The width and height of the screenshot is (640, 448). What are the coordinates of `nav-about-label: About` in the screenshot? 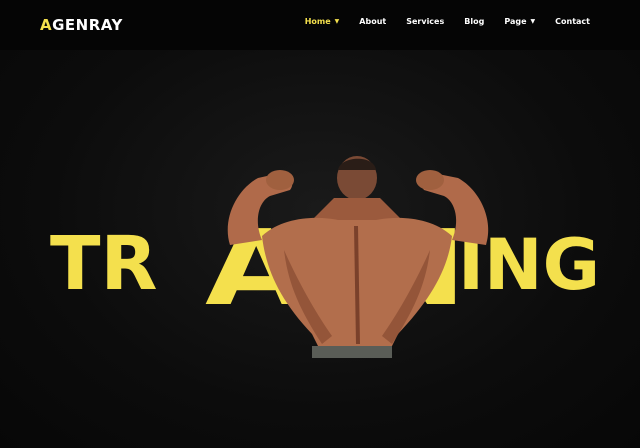 It's located at (373, 21).